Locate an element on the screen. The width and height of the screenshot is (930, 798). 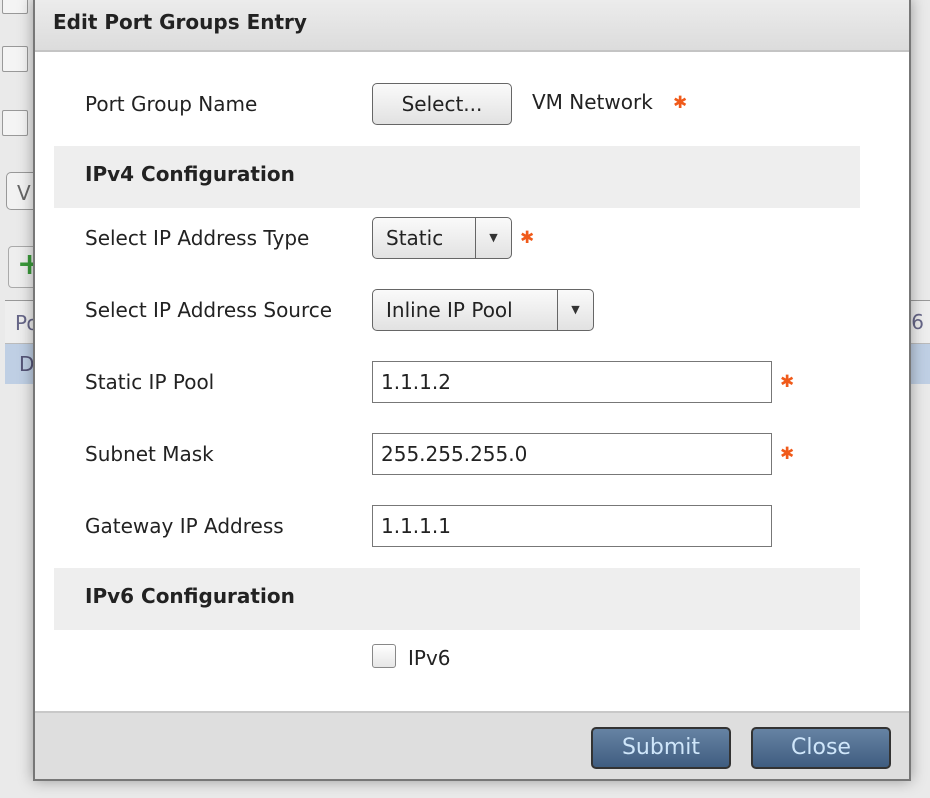
ip-address-type-select: Static ▼ is located at coordinates (442, 238).